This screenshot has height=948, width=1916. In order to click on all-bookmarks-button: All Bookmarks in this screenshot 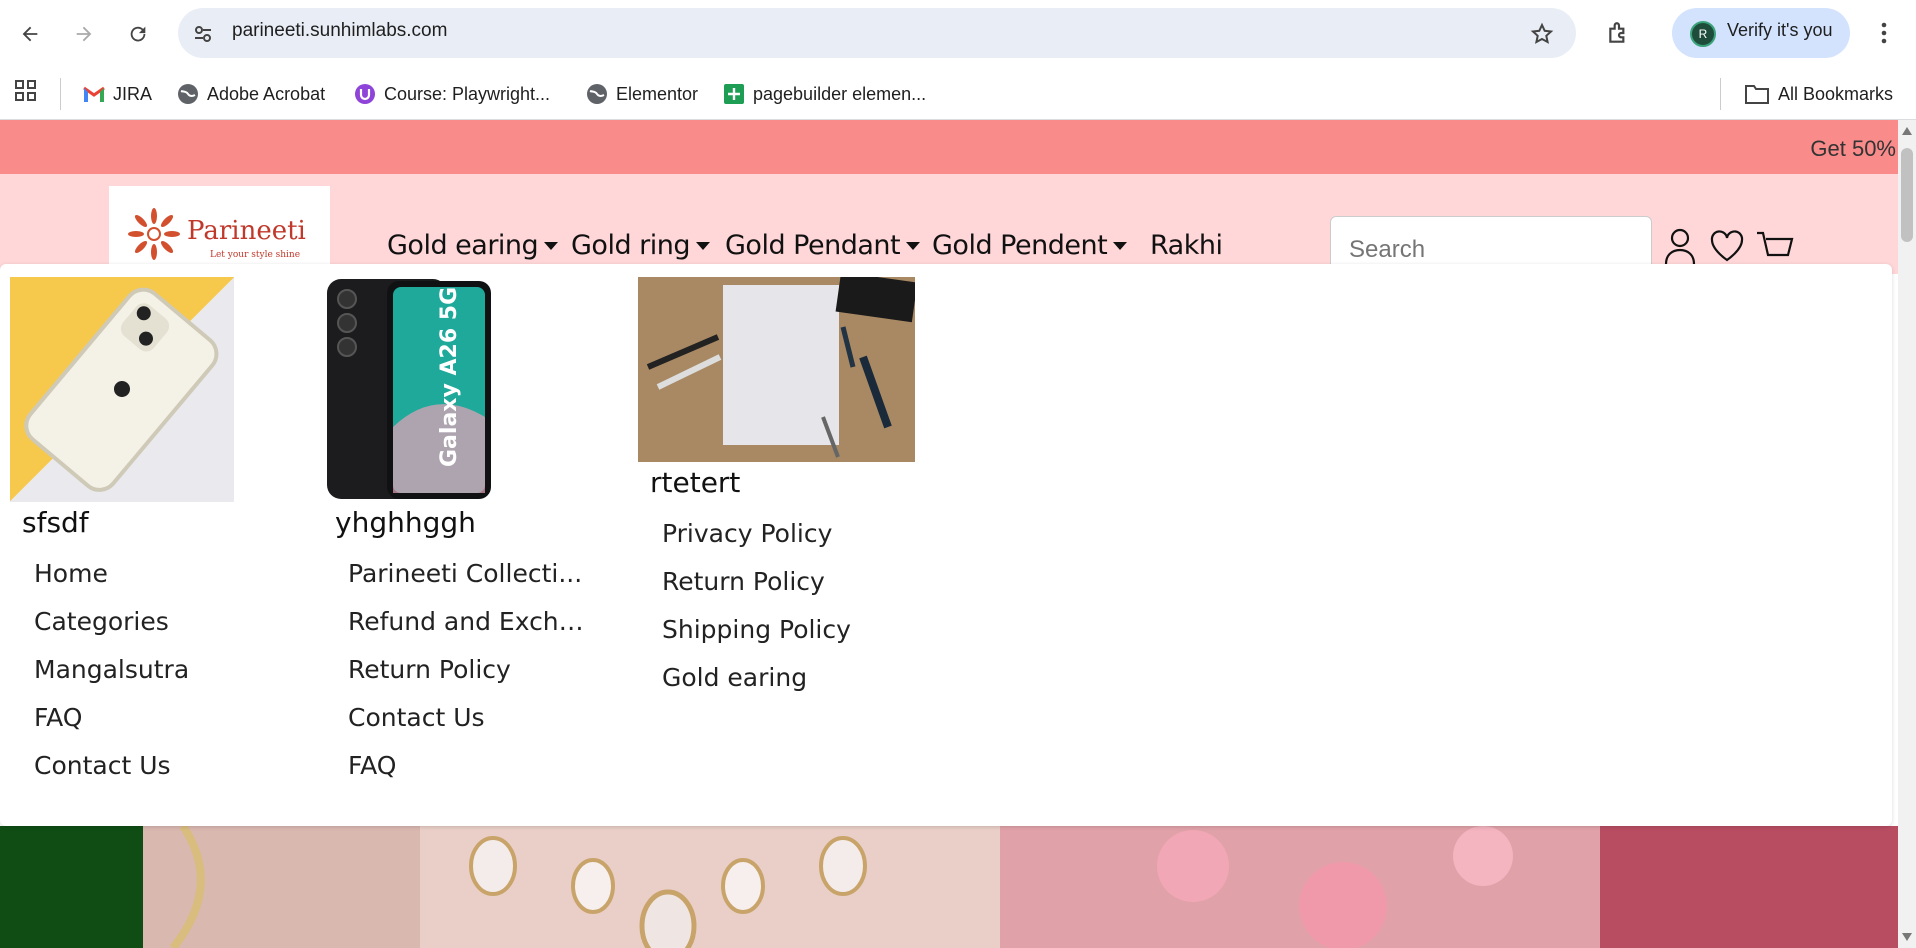, I will do `click(1818, 94)`.